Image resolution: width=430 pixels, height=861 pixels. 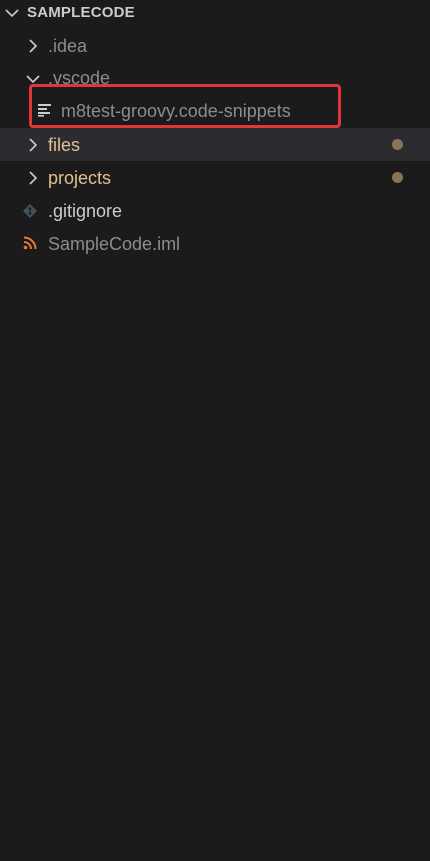 I want to click on tree-item-label: m8test-groovy.code-snippets, so click(x=176, y=111).